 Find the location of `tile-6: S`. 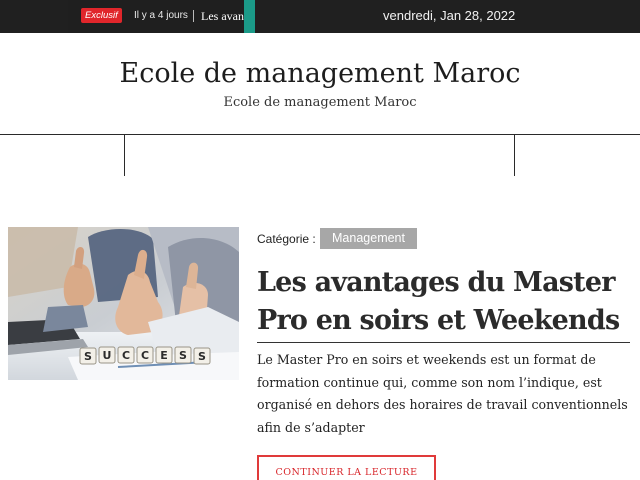

tile-6: S is located at coordinates (183, 355).